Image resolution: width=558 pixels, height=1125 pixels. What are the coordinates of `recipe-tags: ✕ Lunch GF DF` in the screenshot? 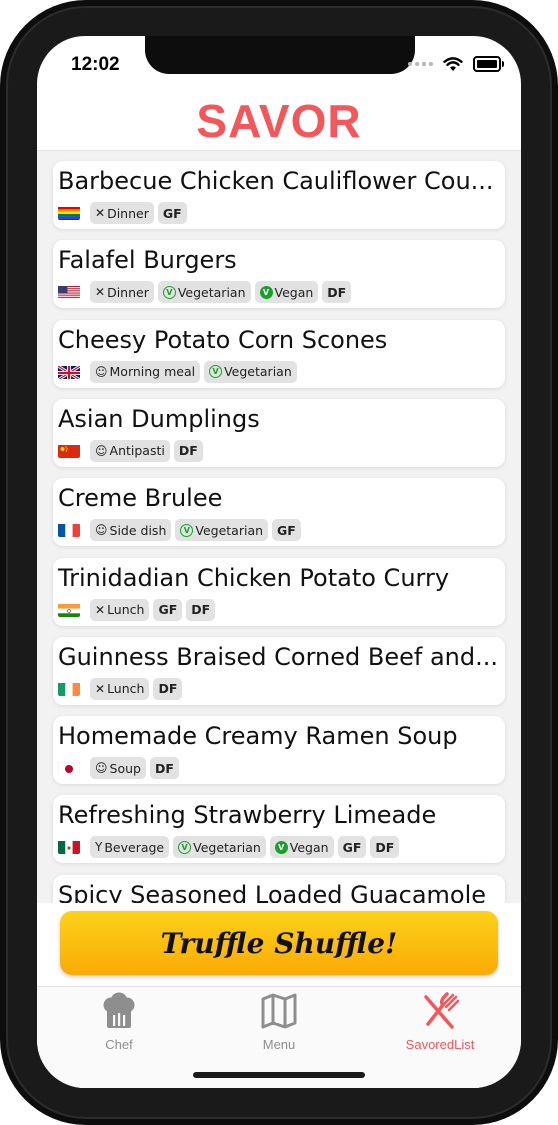 It's located at (137, 609).